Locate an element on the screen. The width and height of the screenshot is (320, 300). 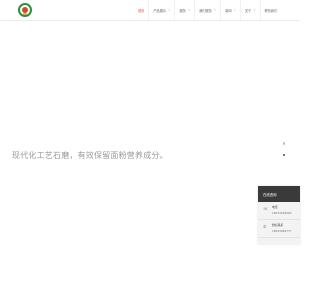
carousel-dot-active is located at coordinates (284, 154).